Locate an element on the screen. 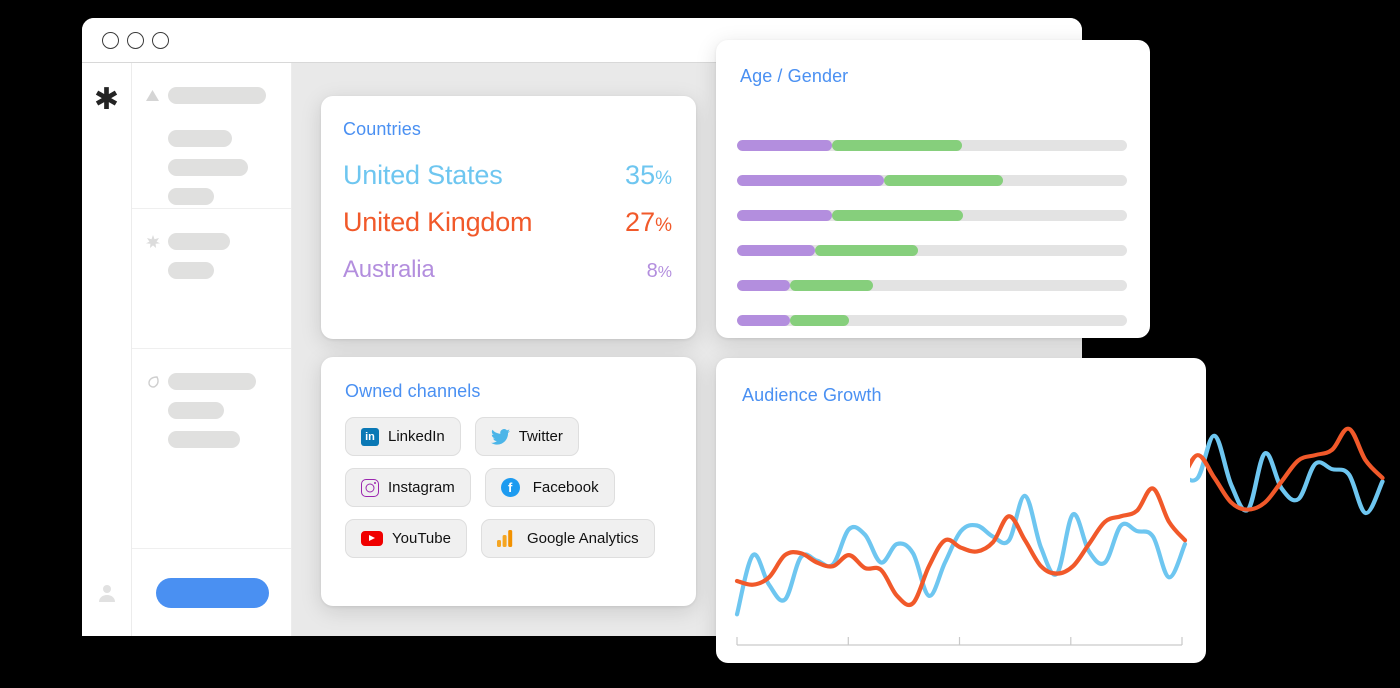 This screenshot has width=1400, height=688. country-row: United States 35% is located at coordinates (507, 175).